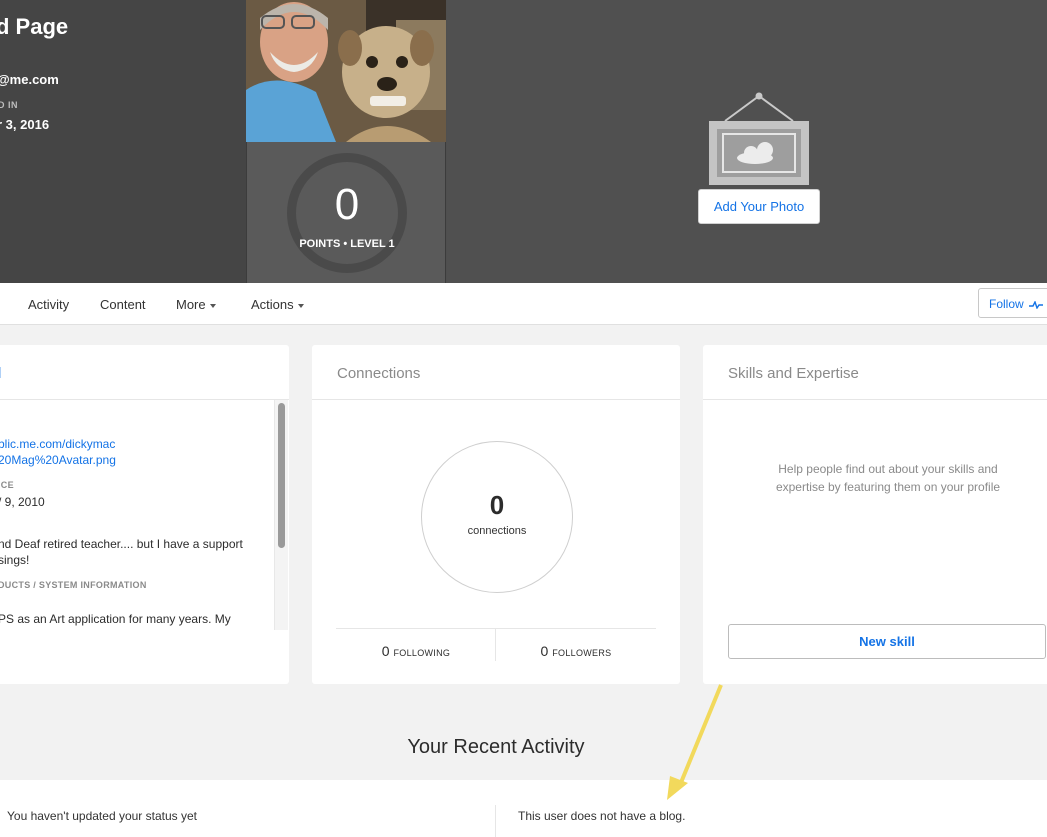 Image resolution: width=1047 pixels, height=837 pixels. I want to click on profile-email: @me.com, so click(29, 79).